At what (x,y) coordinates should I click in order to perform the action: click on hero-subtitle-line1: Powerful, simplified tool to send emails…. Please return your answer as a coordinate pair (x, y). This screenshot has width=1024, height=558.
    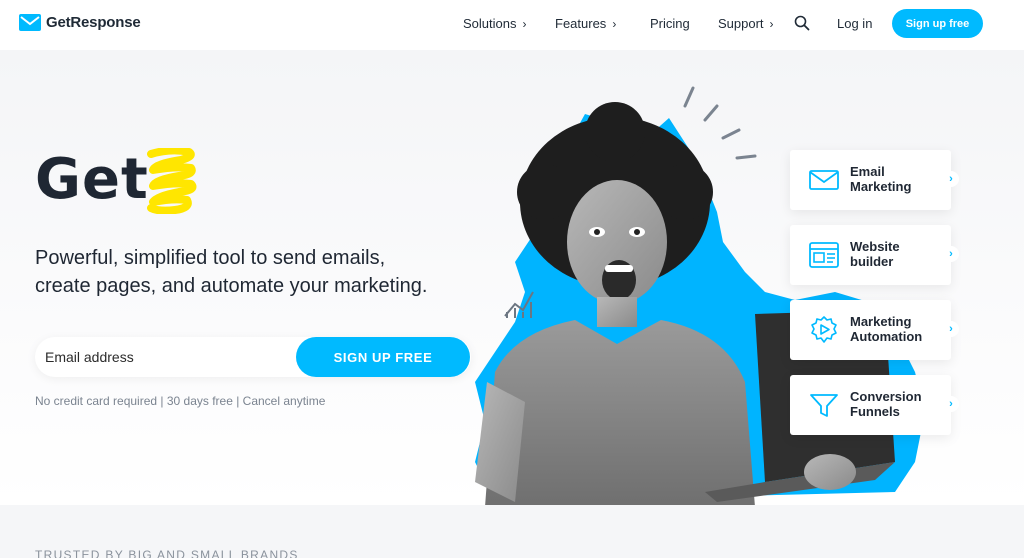
    Looking at the image, I should click on (210, 258).